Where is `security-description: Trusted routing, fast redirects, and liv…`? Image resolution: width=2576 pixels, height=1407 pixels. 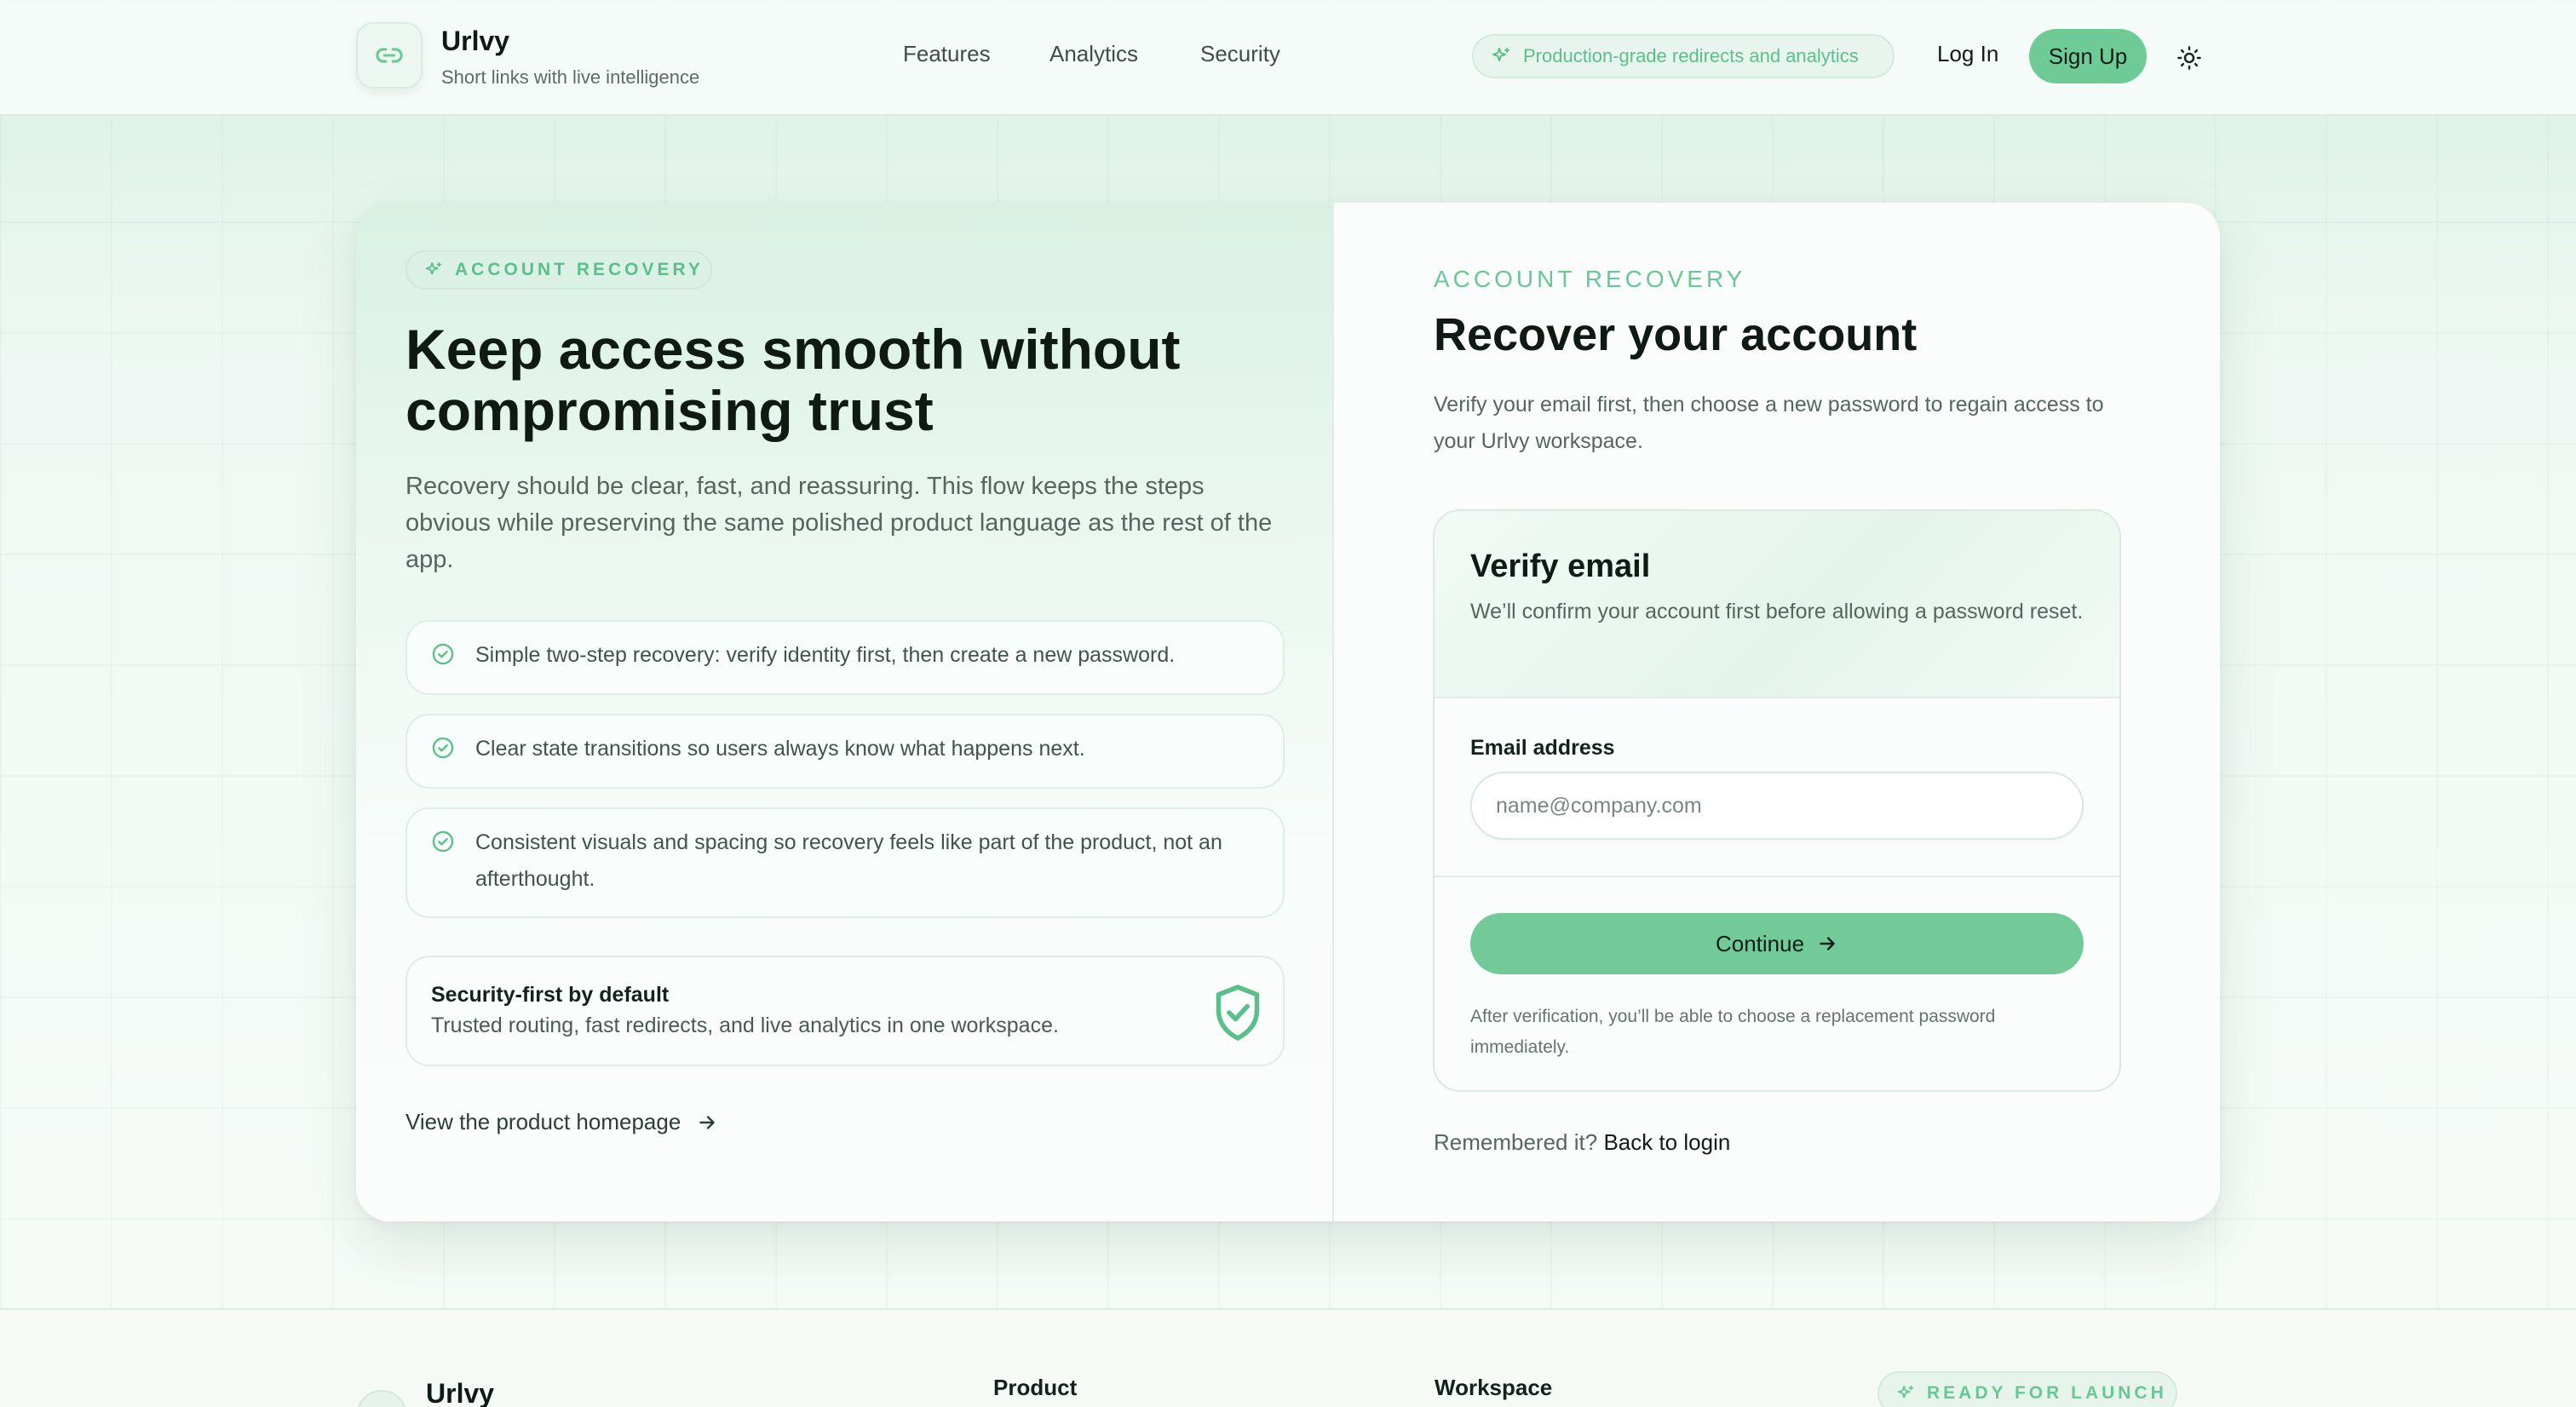 security-description: Trusted routing, fast redirects, and liv… is located at coordinates (745, 1025).